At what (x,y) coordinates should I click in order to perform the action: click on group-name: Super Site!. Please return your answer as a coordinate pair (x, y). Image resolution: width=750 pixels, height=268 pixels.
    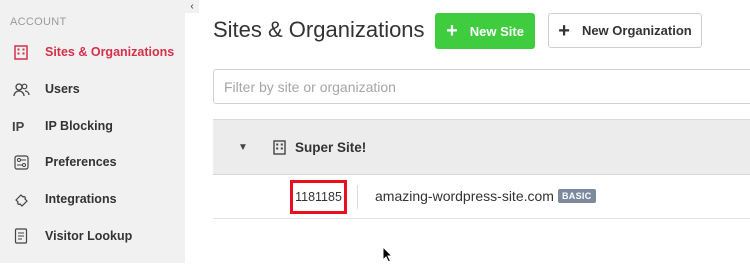
    Looking at the image, I should click on (331, 147).